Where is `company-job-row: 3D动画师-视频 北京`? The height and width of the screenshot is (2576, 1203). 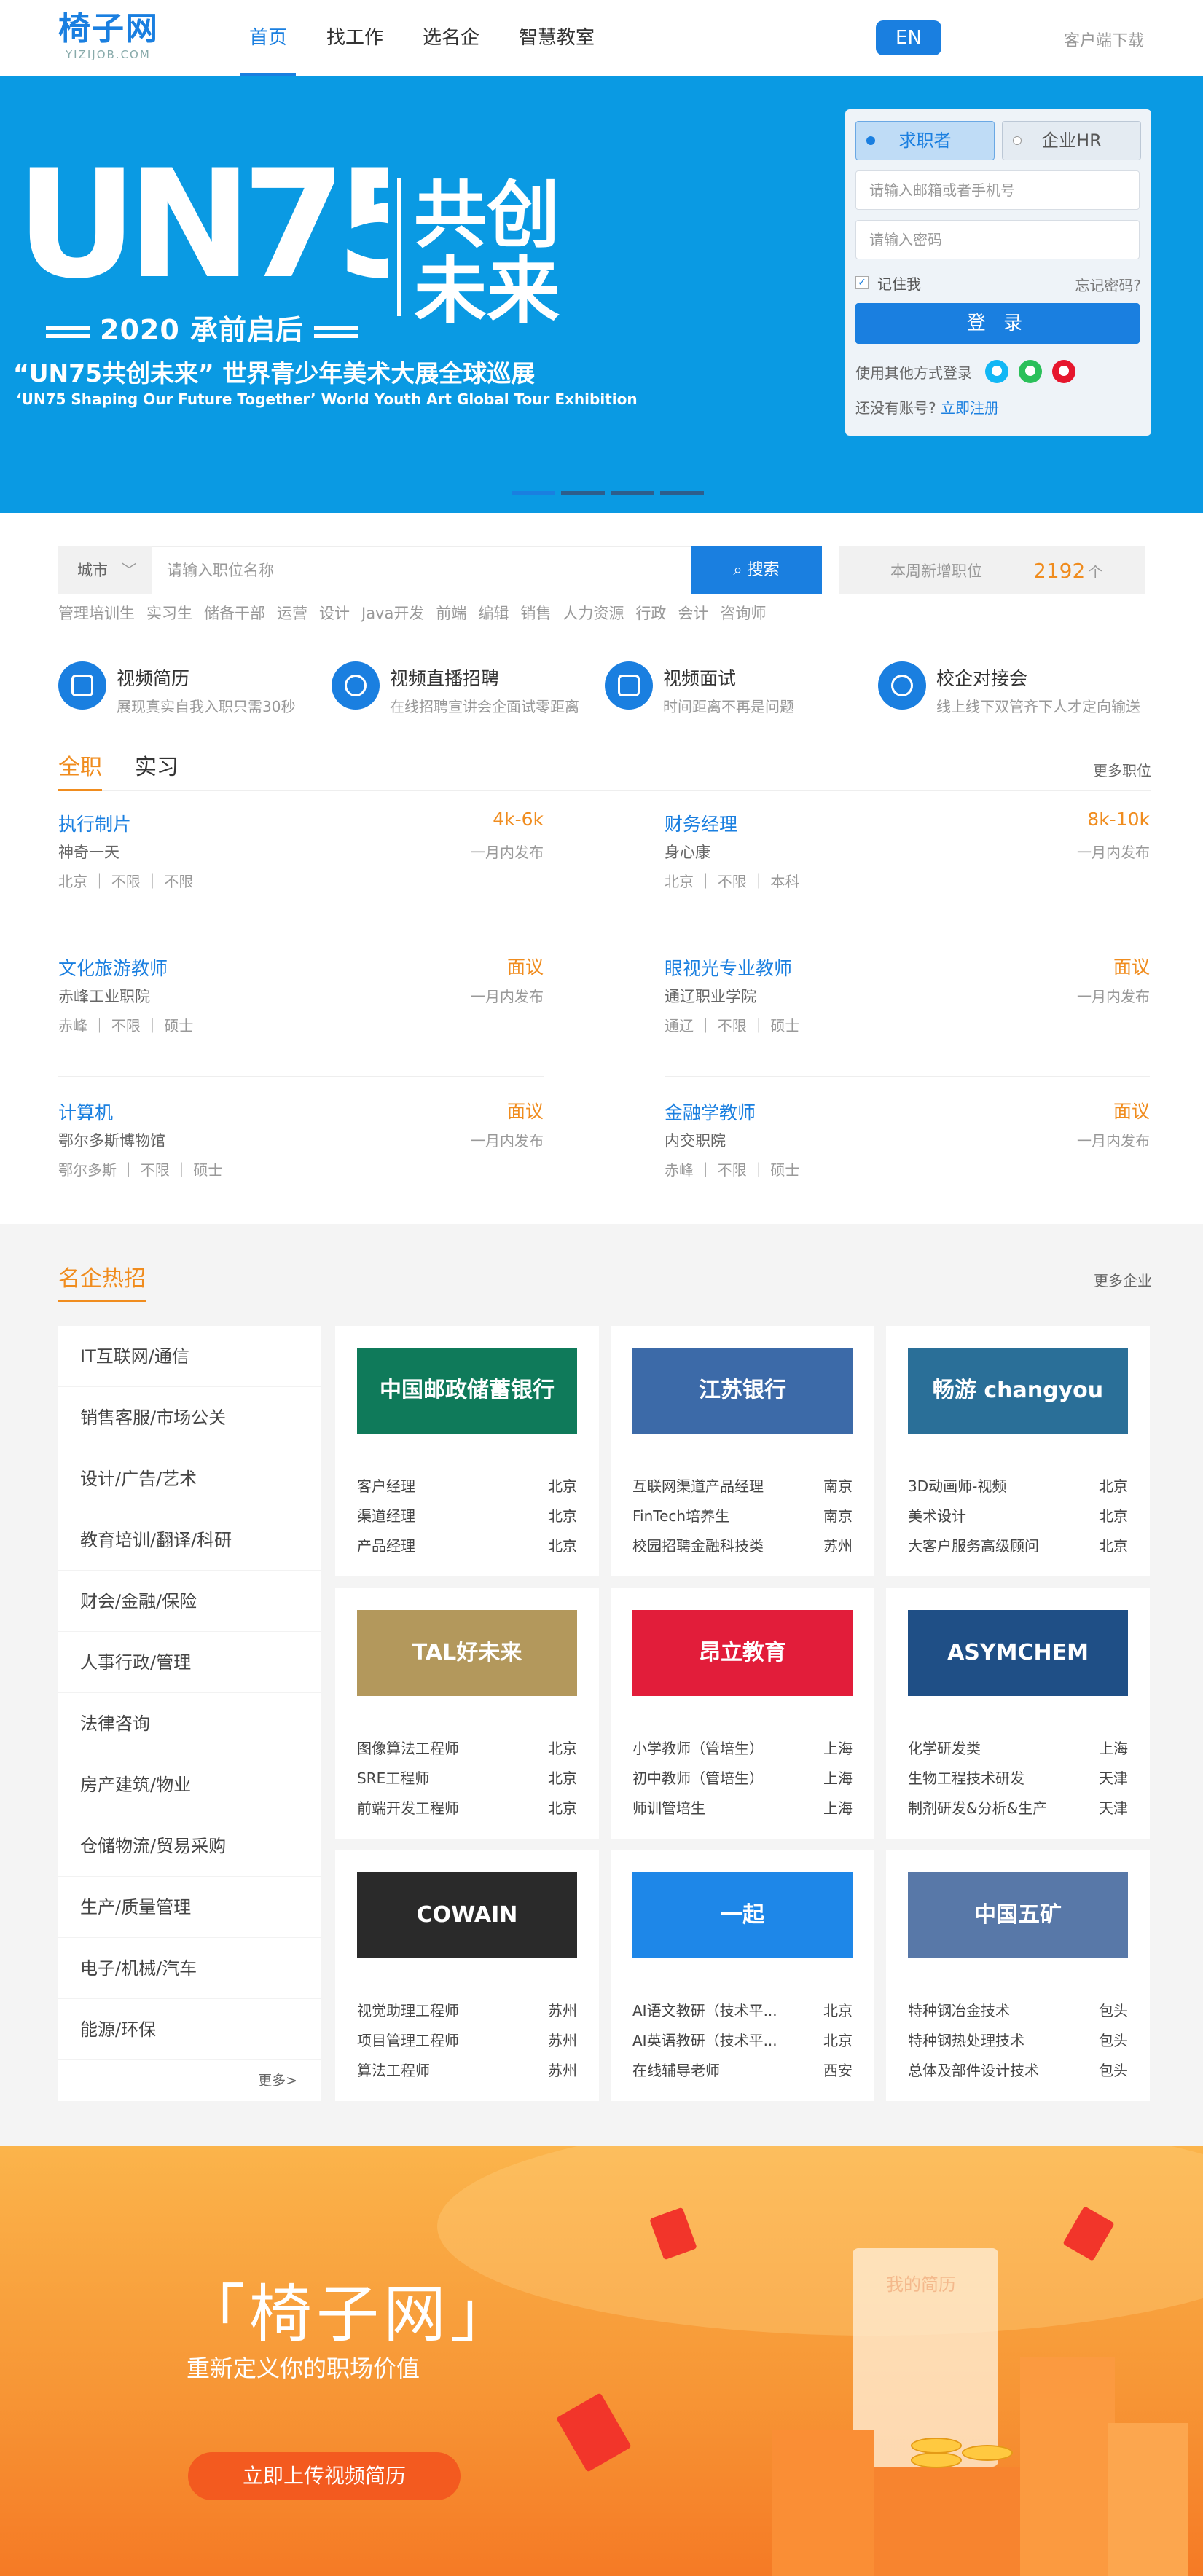
company-job-row: 3D动画师-视频 北京 is located at coordinates (1018, 1486).